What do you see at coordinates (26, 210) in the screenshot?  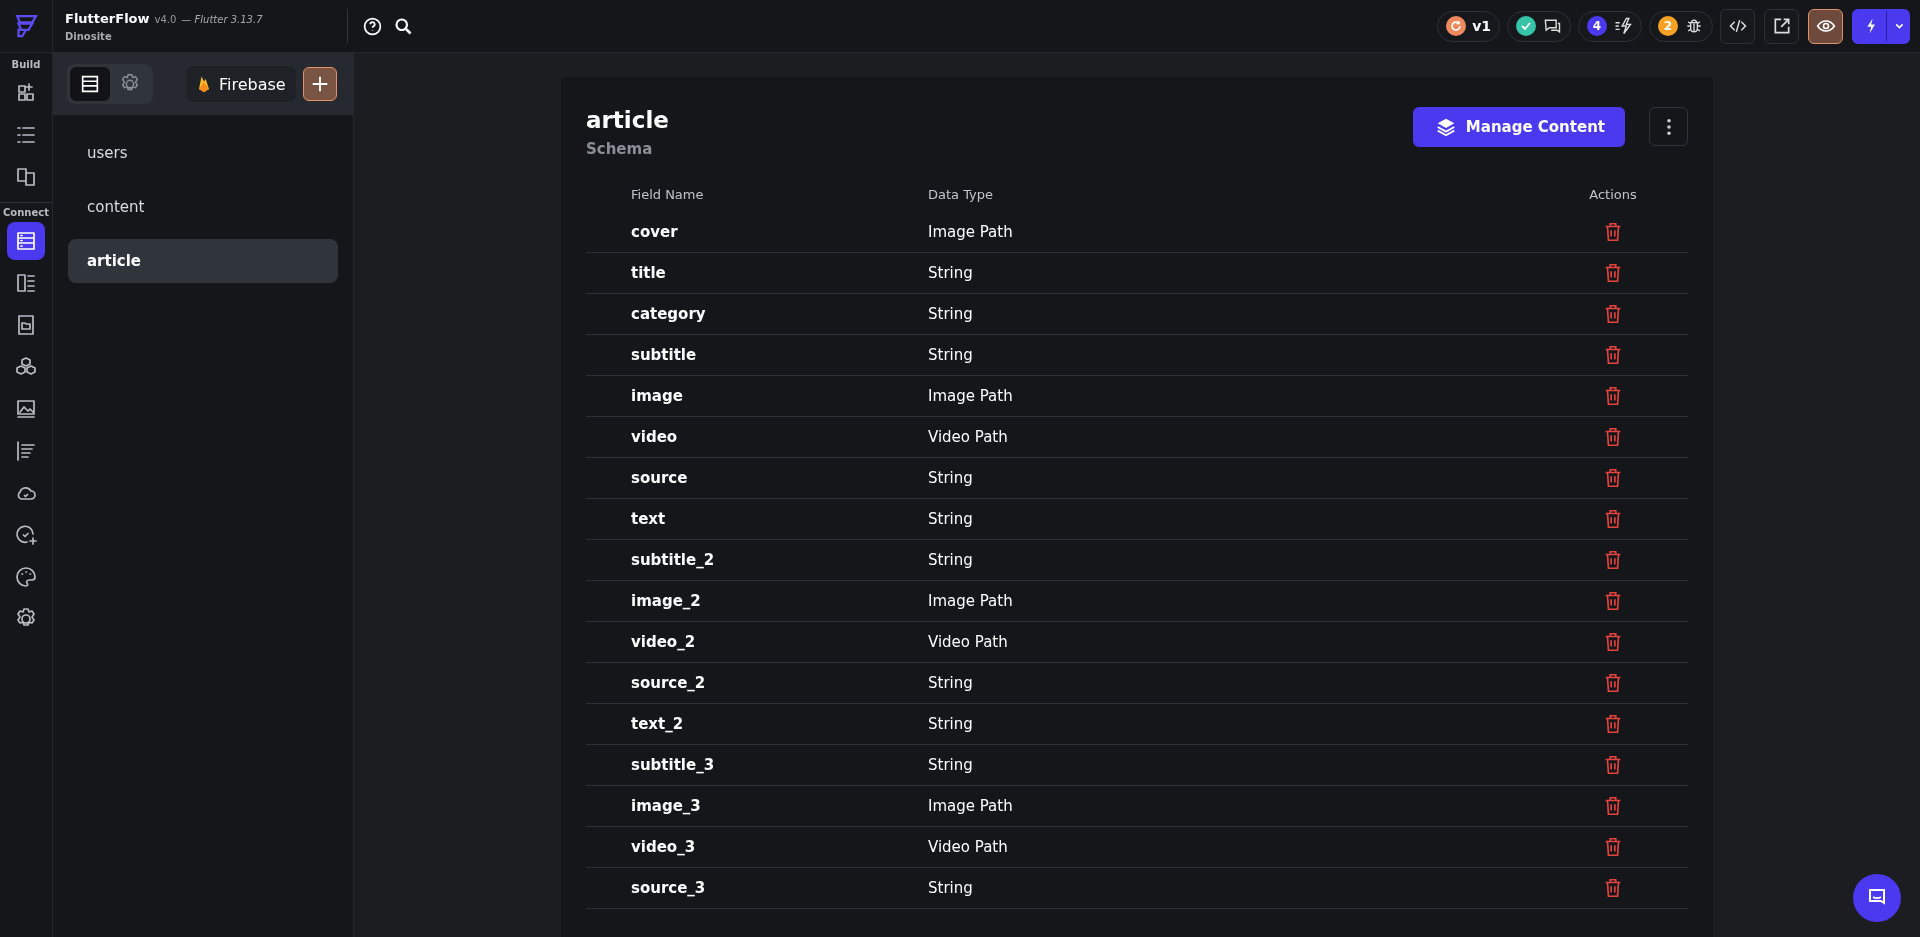 I see `rail-section-label: Connect` at bounding box center [26, 210].